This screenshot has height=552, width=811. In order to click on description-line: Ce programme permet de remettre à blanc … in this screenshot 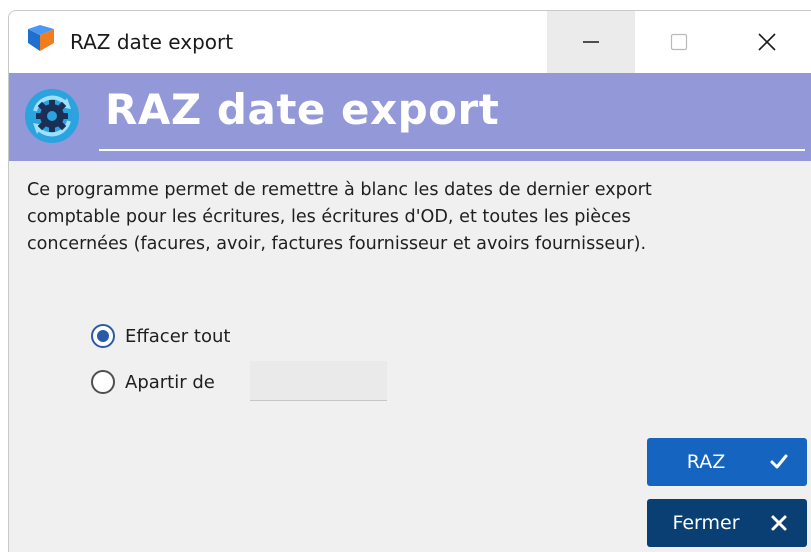, I will do `click(339, 190)`.